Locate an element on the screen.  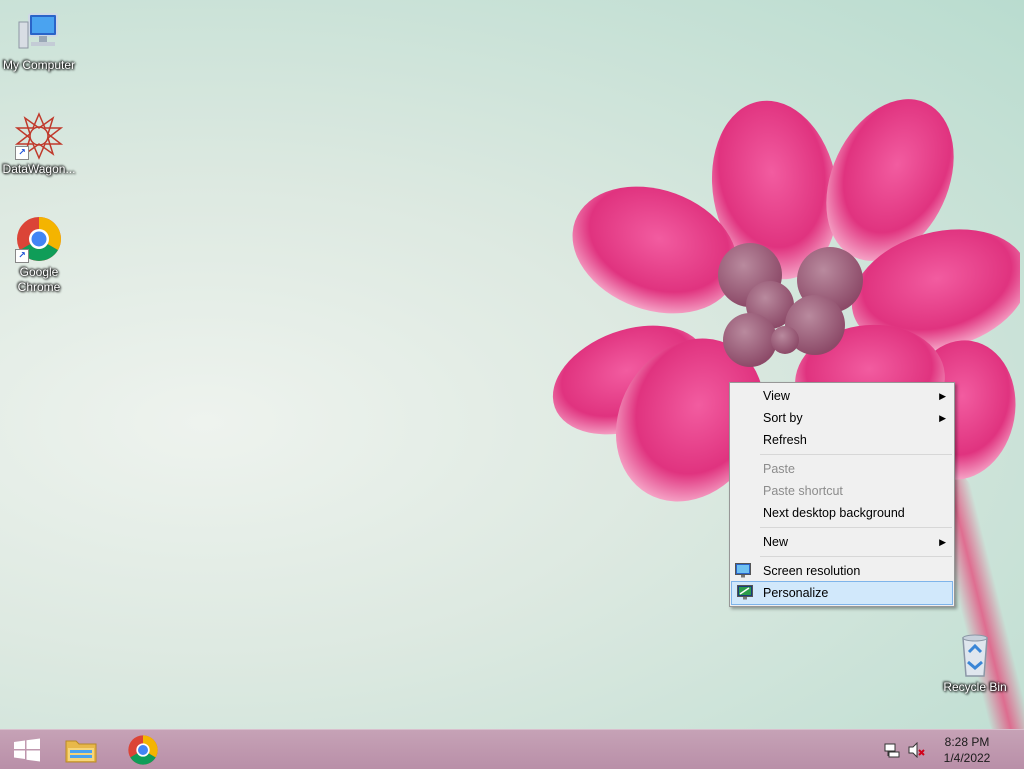
desktop-icon-google-chrome: ↗ Google Chrome is located at coordinates (39, 255).